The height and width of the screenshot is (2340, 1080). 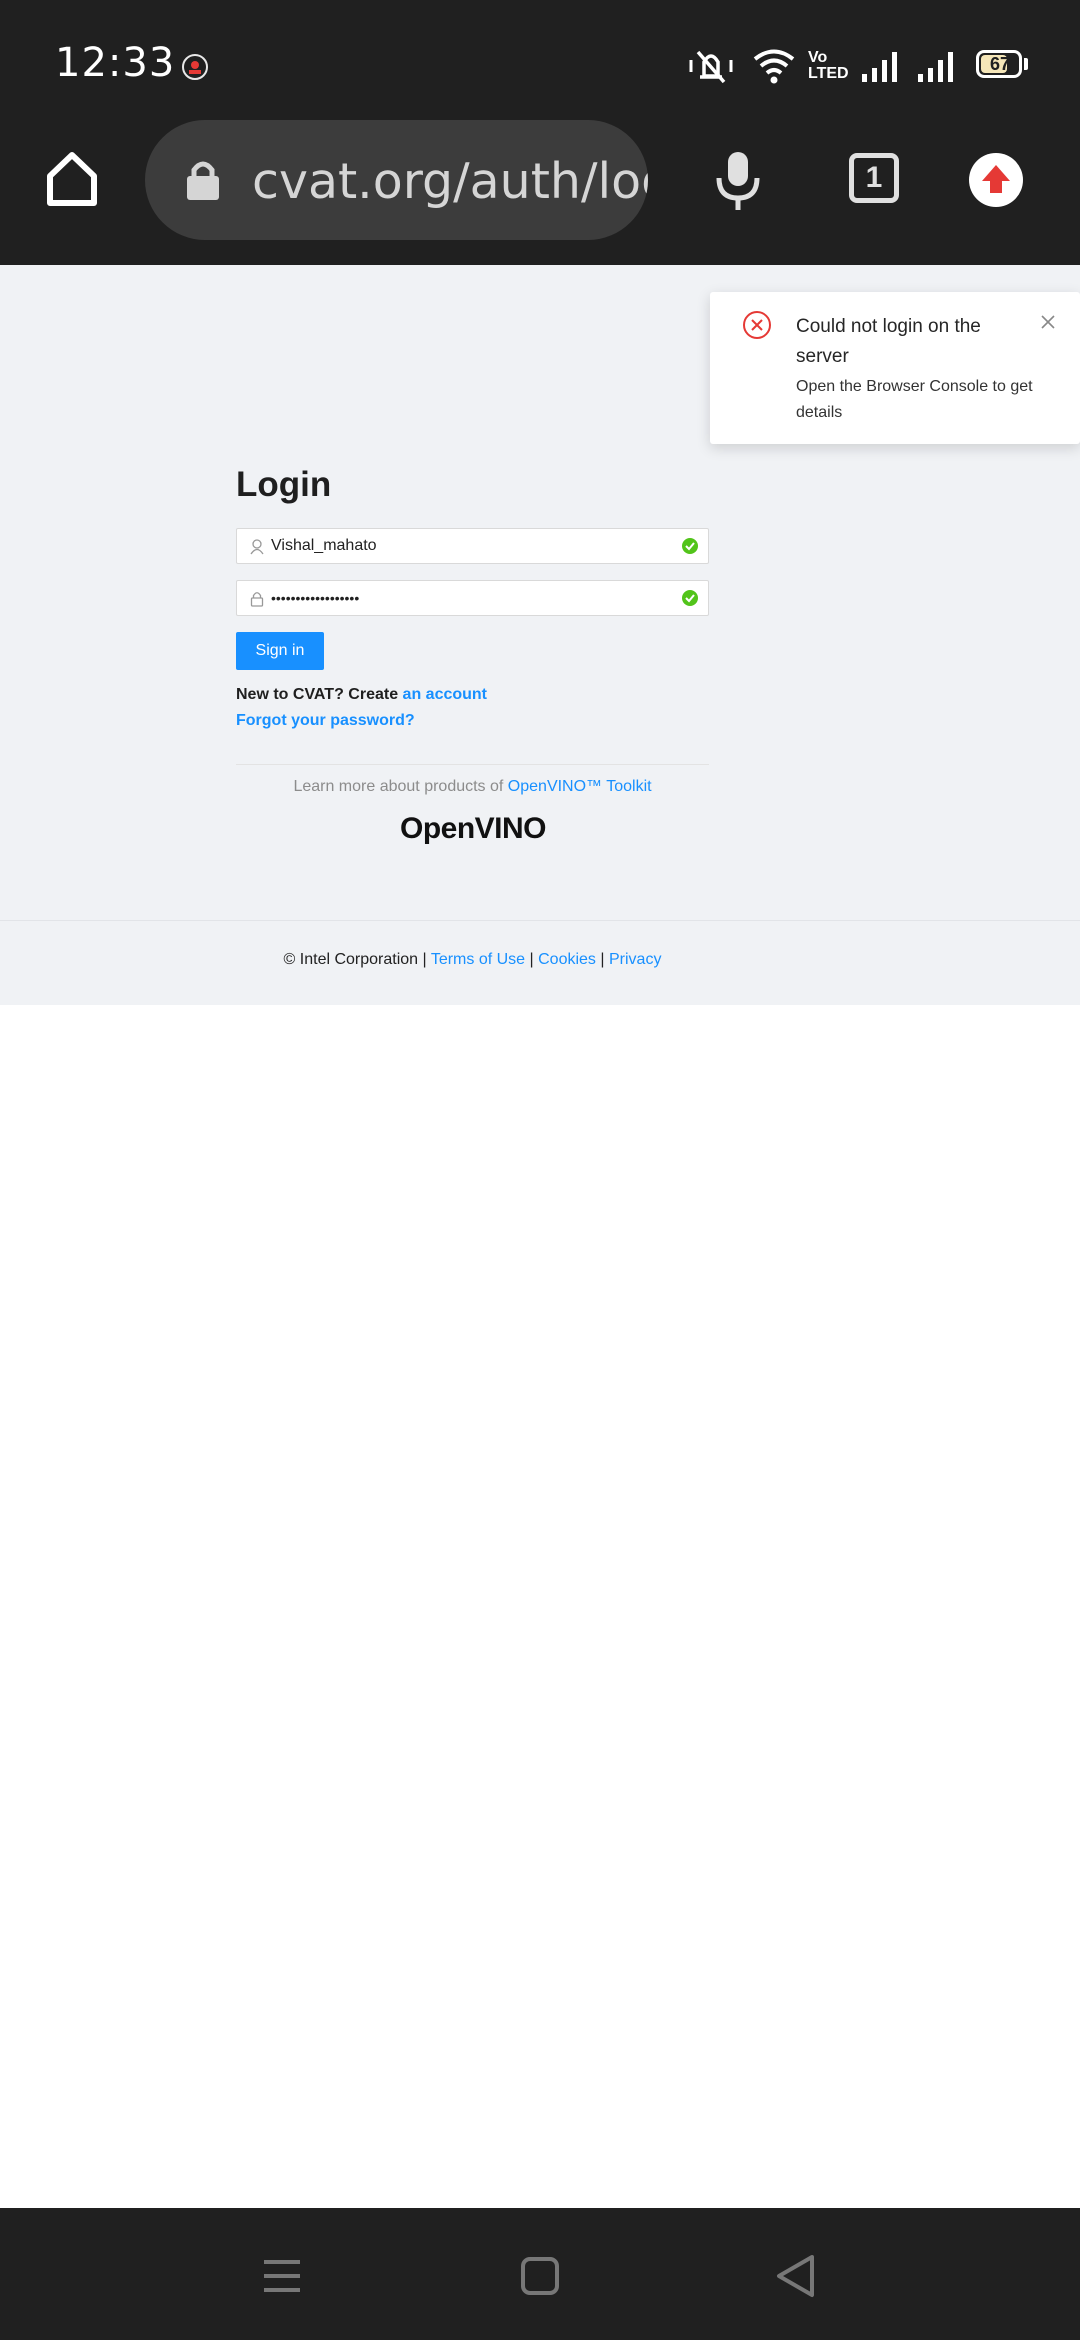 I want to click on create-account-link: an account, so click(x=445, y=694).